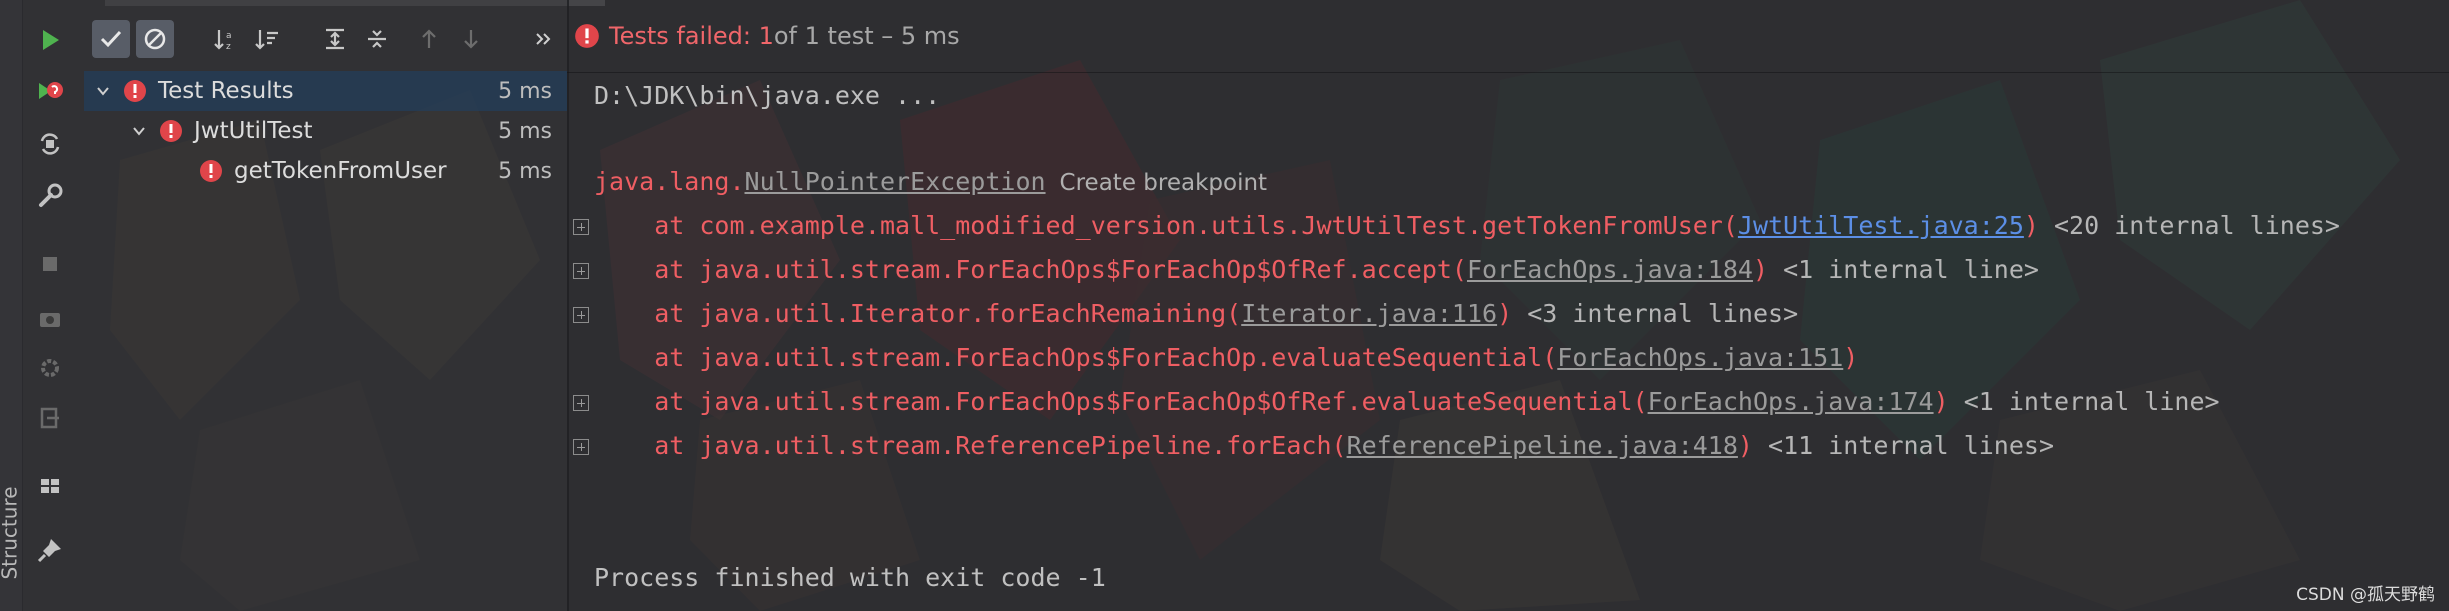  I want to click on tree-row-jwtutiltest: JwtUtilTest 5 ms, so click(325, 131).